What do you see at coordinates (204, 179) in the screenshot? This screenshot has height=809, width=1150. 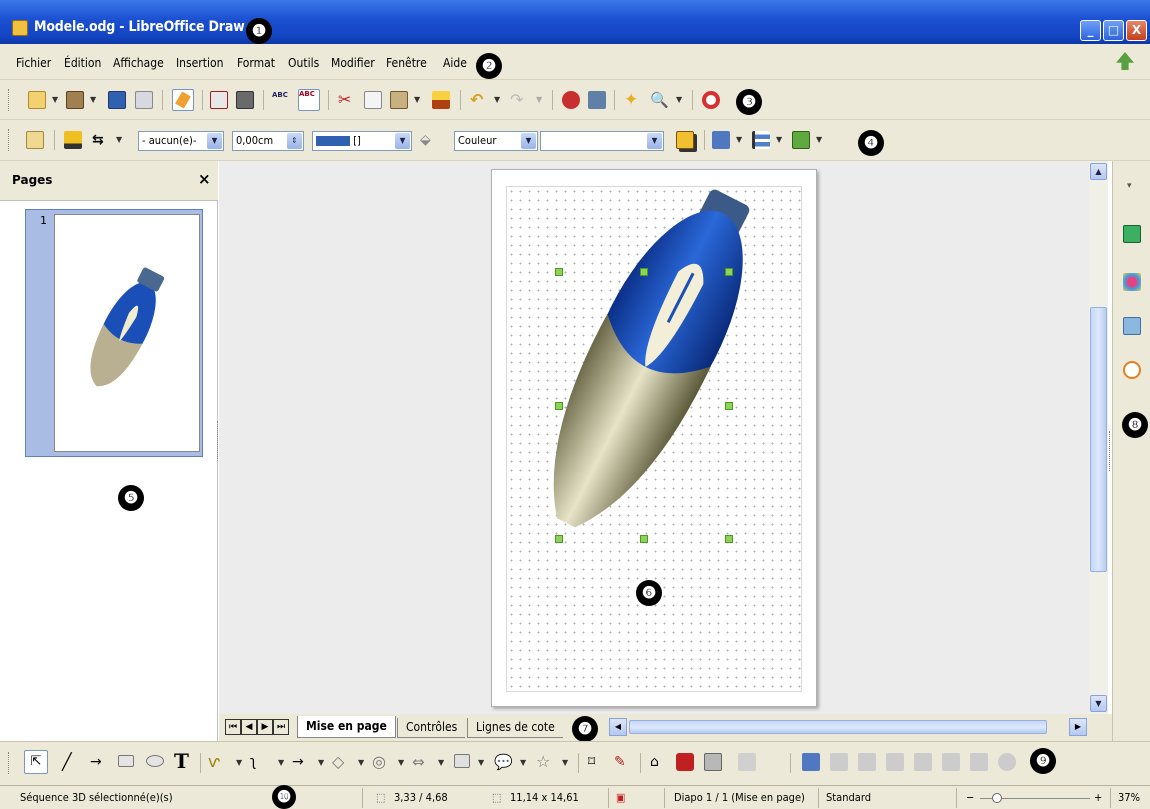 I see `close-icon: ×` at bounding box center [204, 179].